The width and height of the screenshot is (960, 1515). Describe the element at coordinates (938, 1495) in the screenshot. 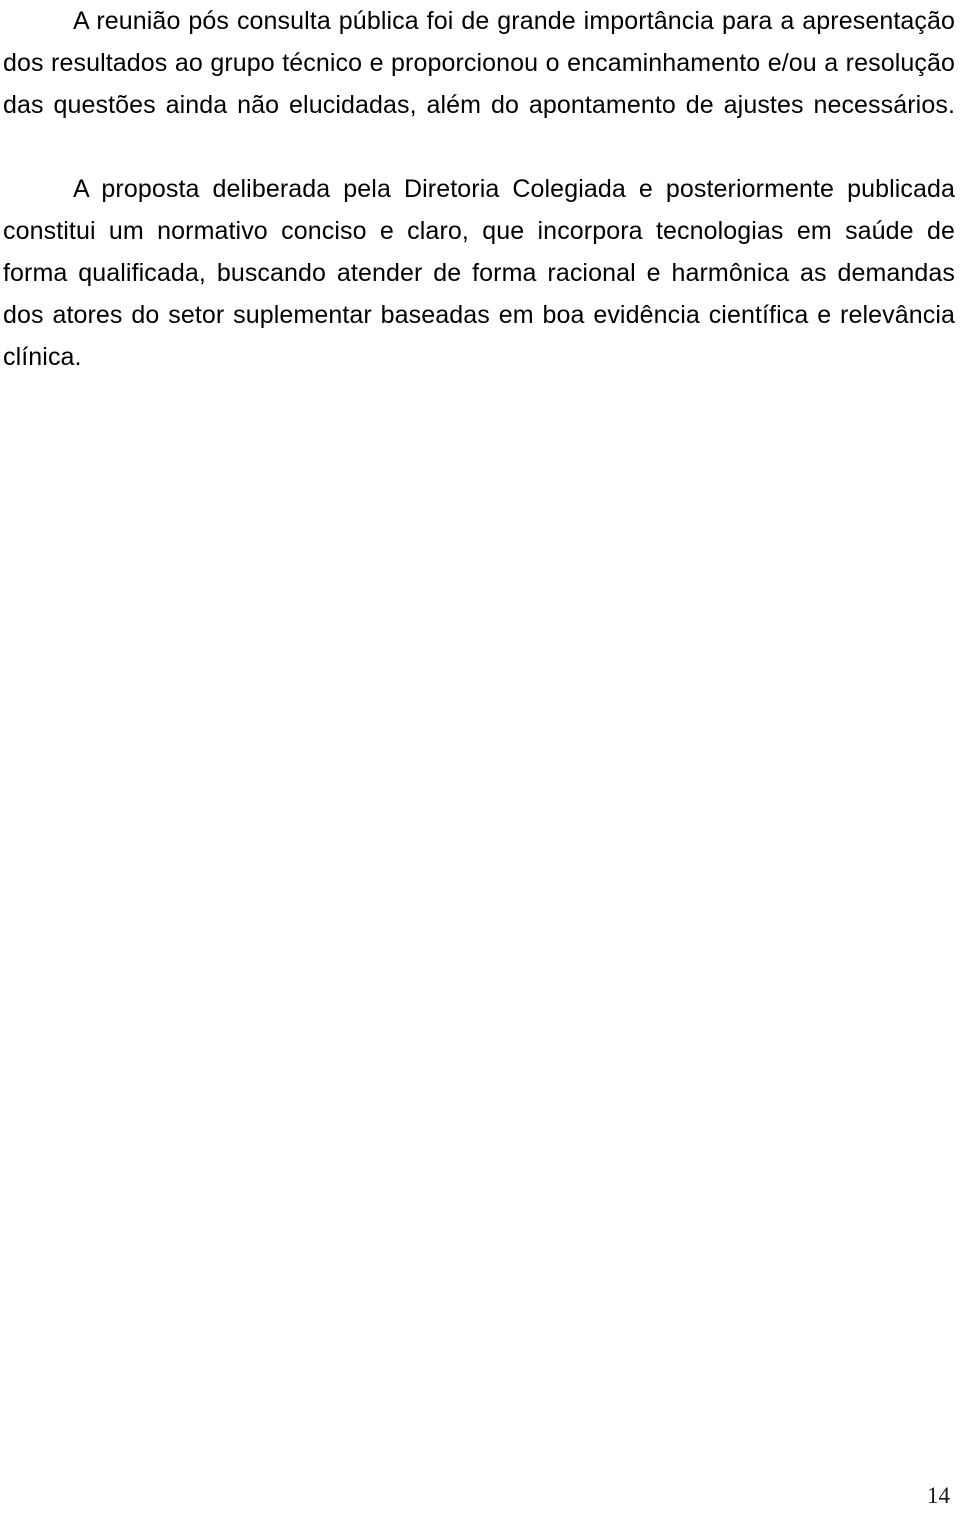

I see `page-number: 14` at that location.